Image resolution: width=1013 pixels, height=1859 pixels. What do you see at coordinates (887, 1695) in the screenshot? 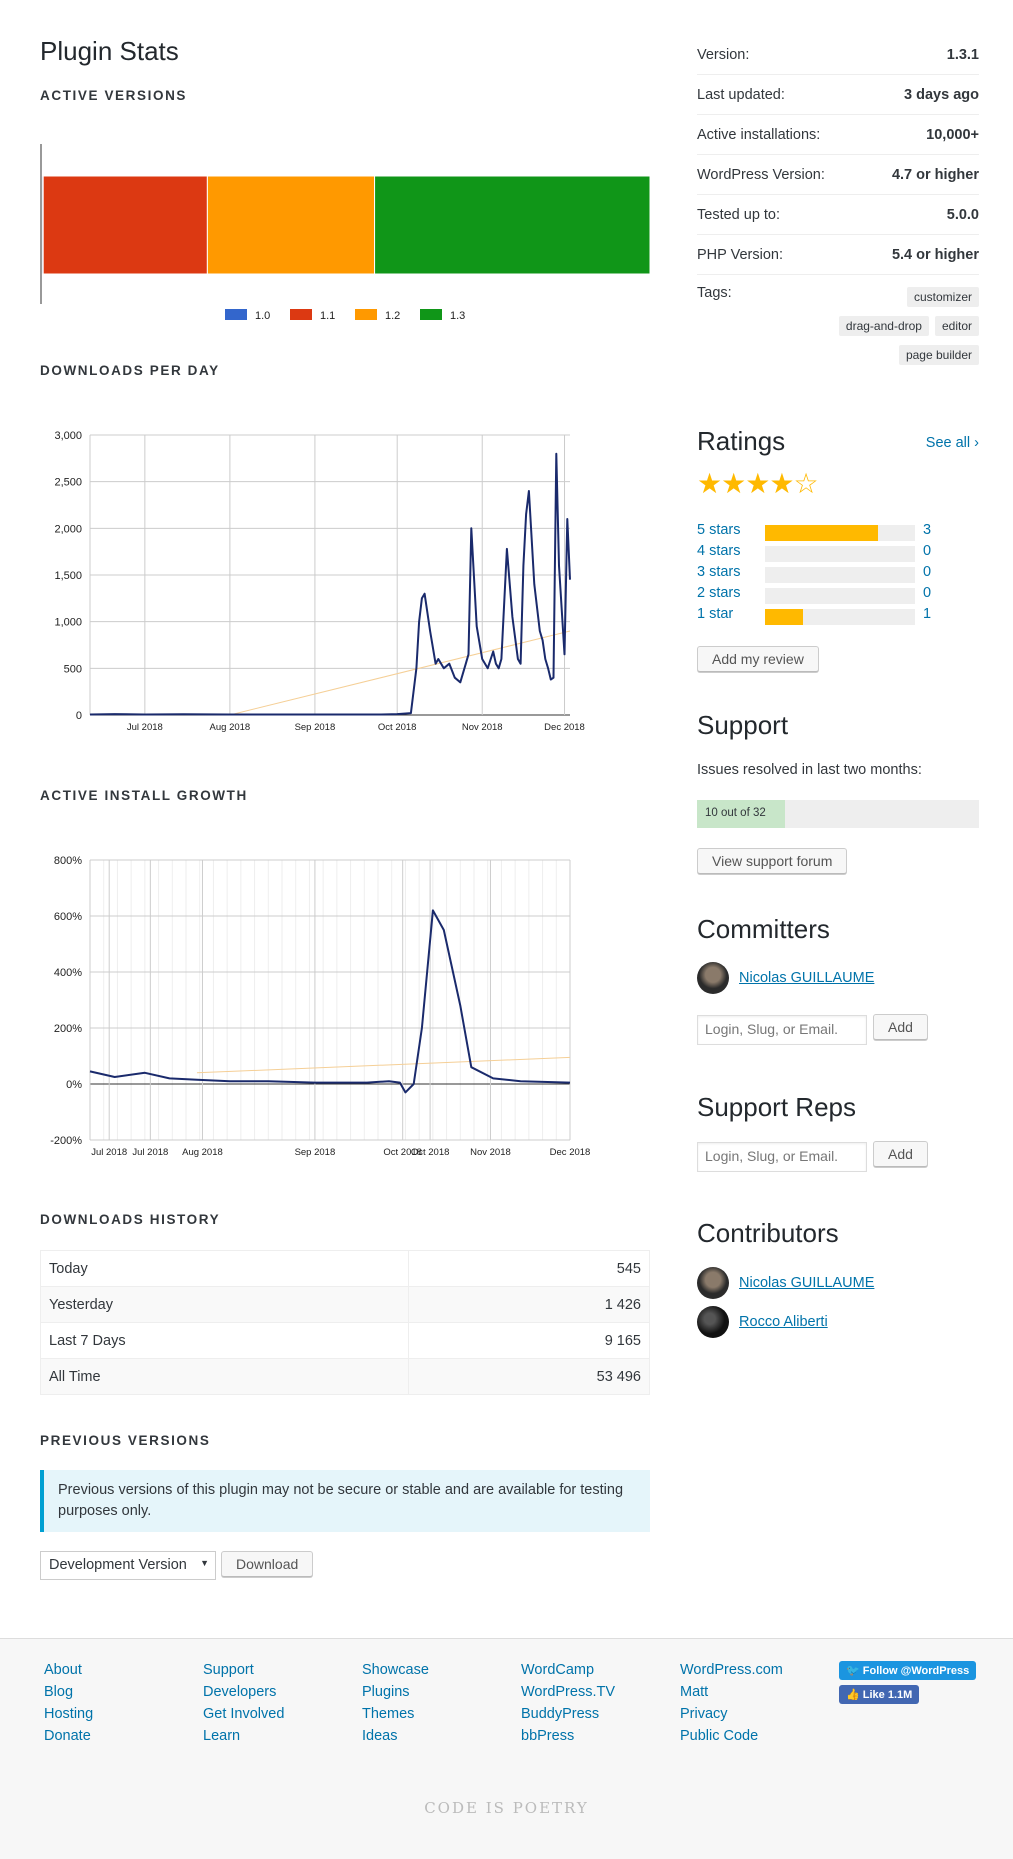
I see `facebook-label: Like 1.1M` at bounding box center [887, 1695].